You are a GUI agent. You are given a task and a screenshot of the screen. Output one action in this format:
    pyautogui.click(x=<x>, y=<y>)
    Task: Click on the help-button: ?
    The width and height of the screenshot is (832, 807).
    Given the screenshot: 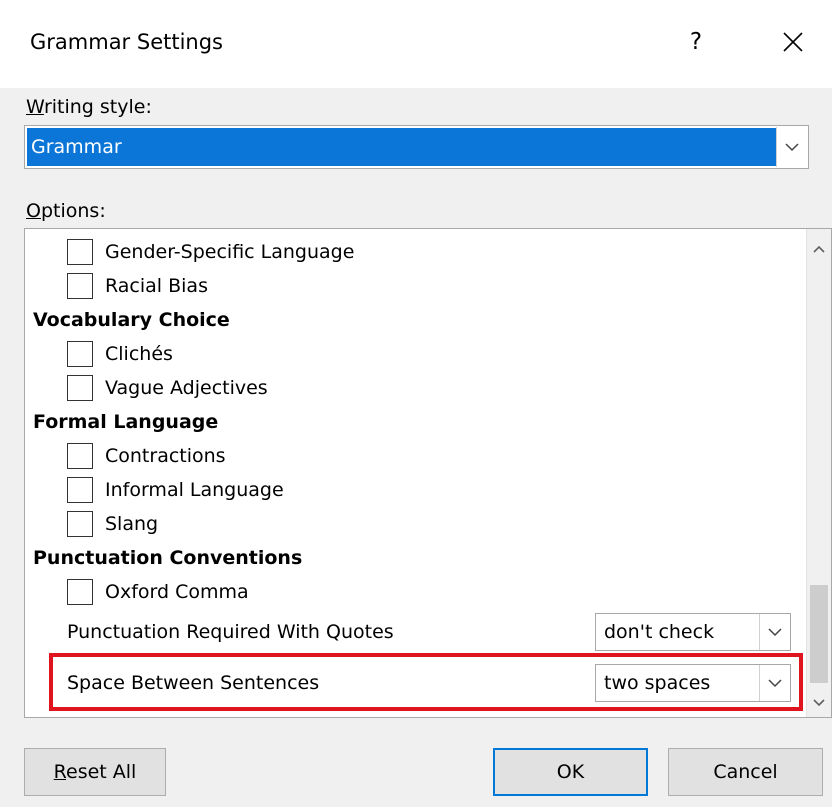 What is the action you would take?
    pyautogui.click(x=696, y=42)
    